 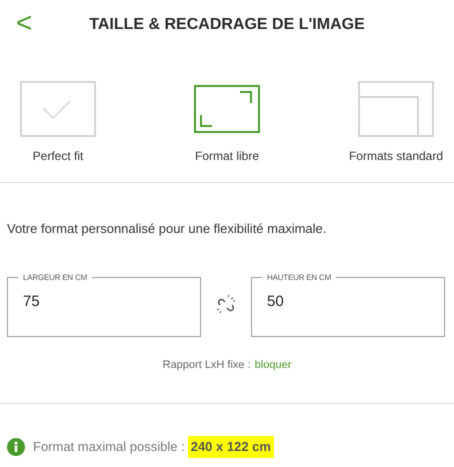 I want to click on back-button: <, so click(x=24, y=23).